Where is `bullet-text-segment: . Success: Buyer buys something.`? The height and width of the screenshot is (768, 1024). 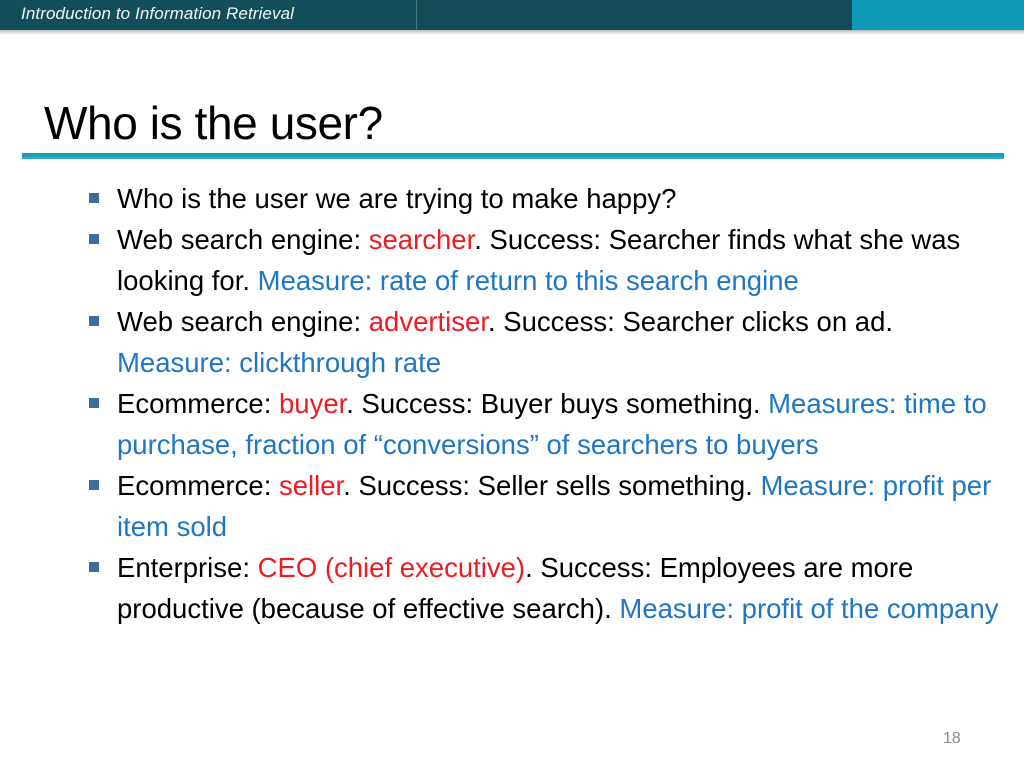
bullet-text-segment: . Success: Buyer buys something. is located at coordinates (557, 403).